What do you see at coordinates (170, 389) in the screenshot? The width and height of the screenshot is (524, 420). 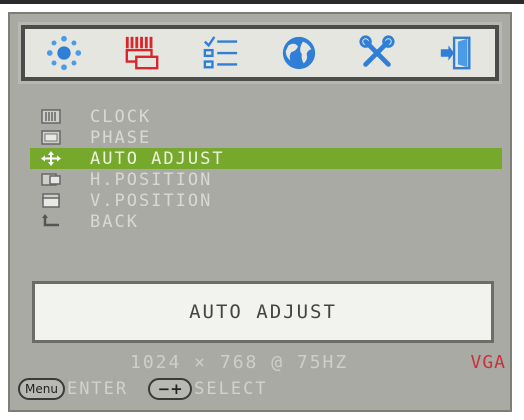 I see `minus-plus-key-icon: −+` at bounding box center [170, 389].